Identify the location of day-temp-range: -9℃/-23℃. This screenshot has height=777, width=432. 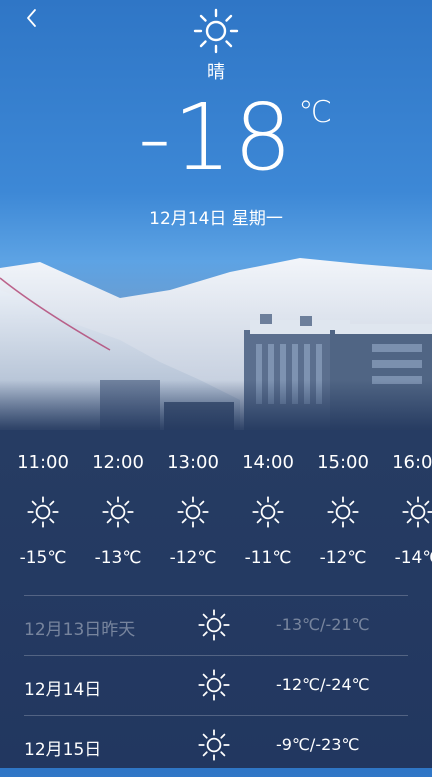
(318, 744).